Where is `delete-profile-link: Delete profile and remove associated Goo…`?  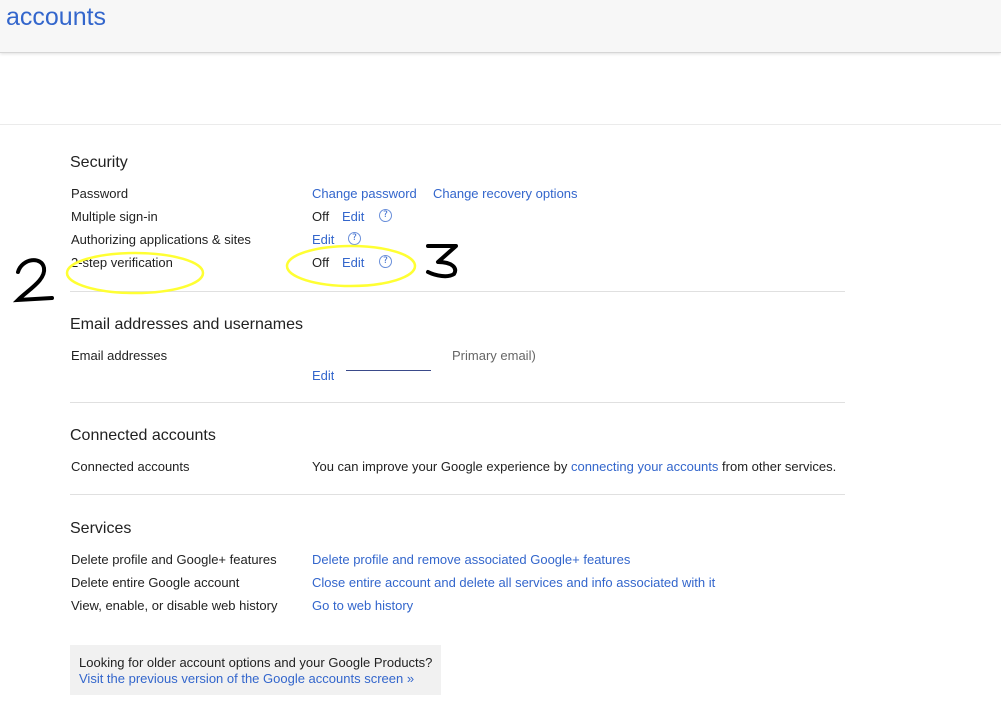 delete-profile-link: Delete profile and remove associated Goo… is located at coordinates (471, 560).